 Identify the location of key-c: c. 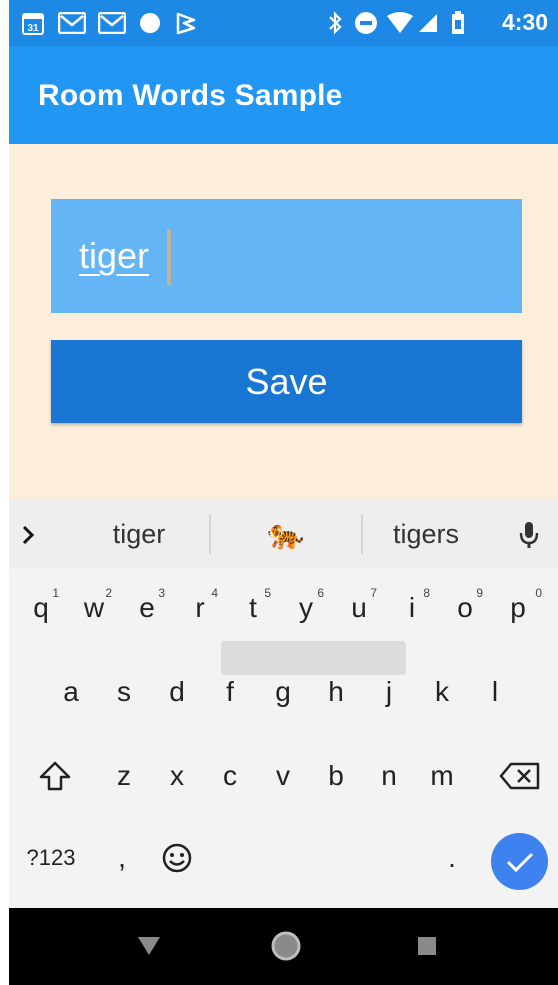
(230, 776).